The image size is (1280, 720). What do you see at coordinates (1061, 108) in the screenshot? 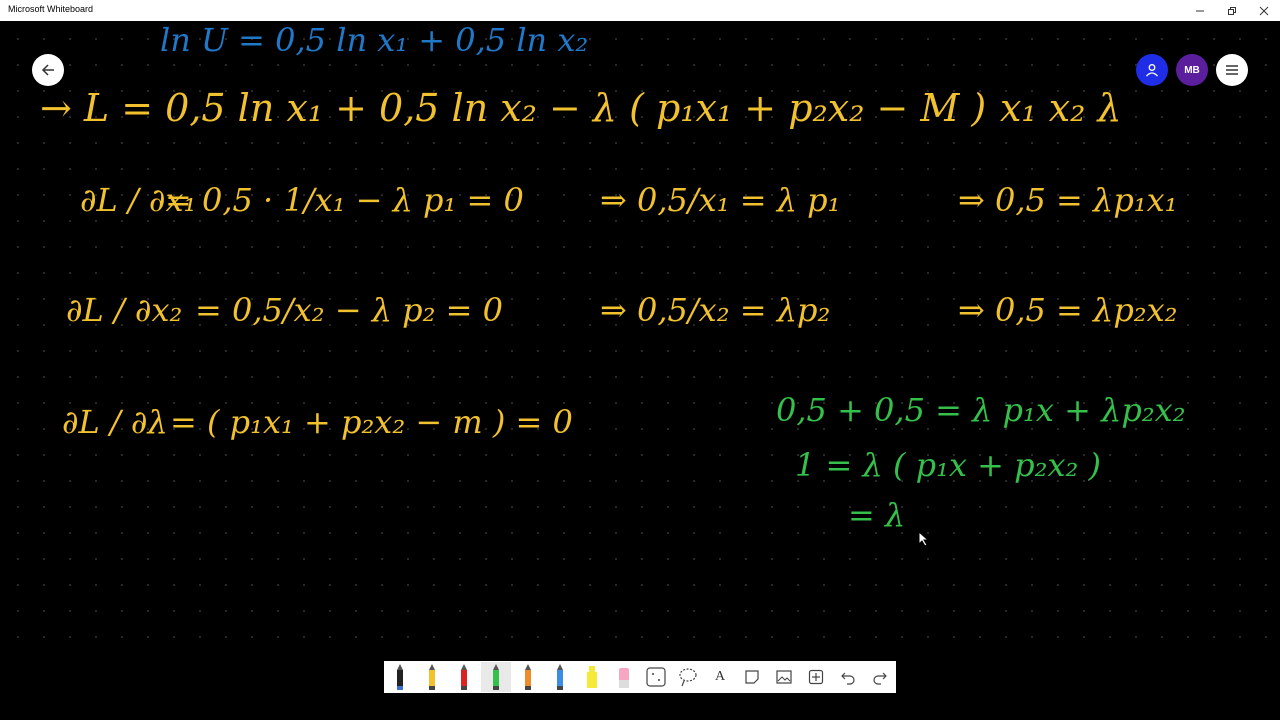
I see `ink-variables: x₁ x₂ λ` at bounding box center [1061, 108].